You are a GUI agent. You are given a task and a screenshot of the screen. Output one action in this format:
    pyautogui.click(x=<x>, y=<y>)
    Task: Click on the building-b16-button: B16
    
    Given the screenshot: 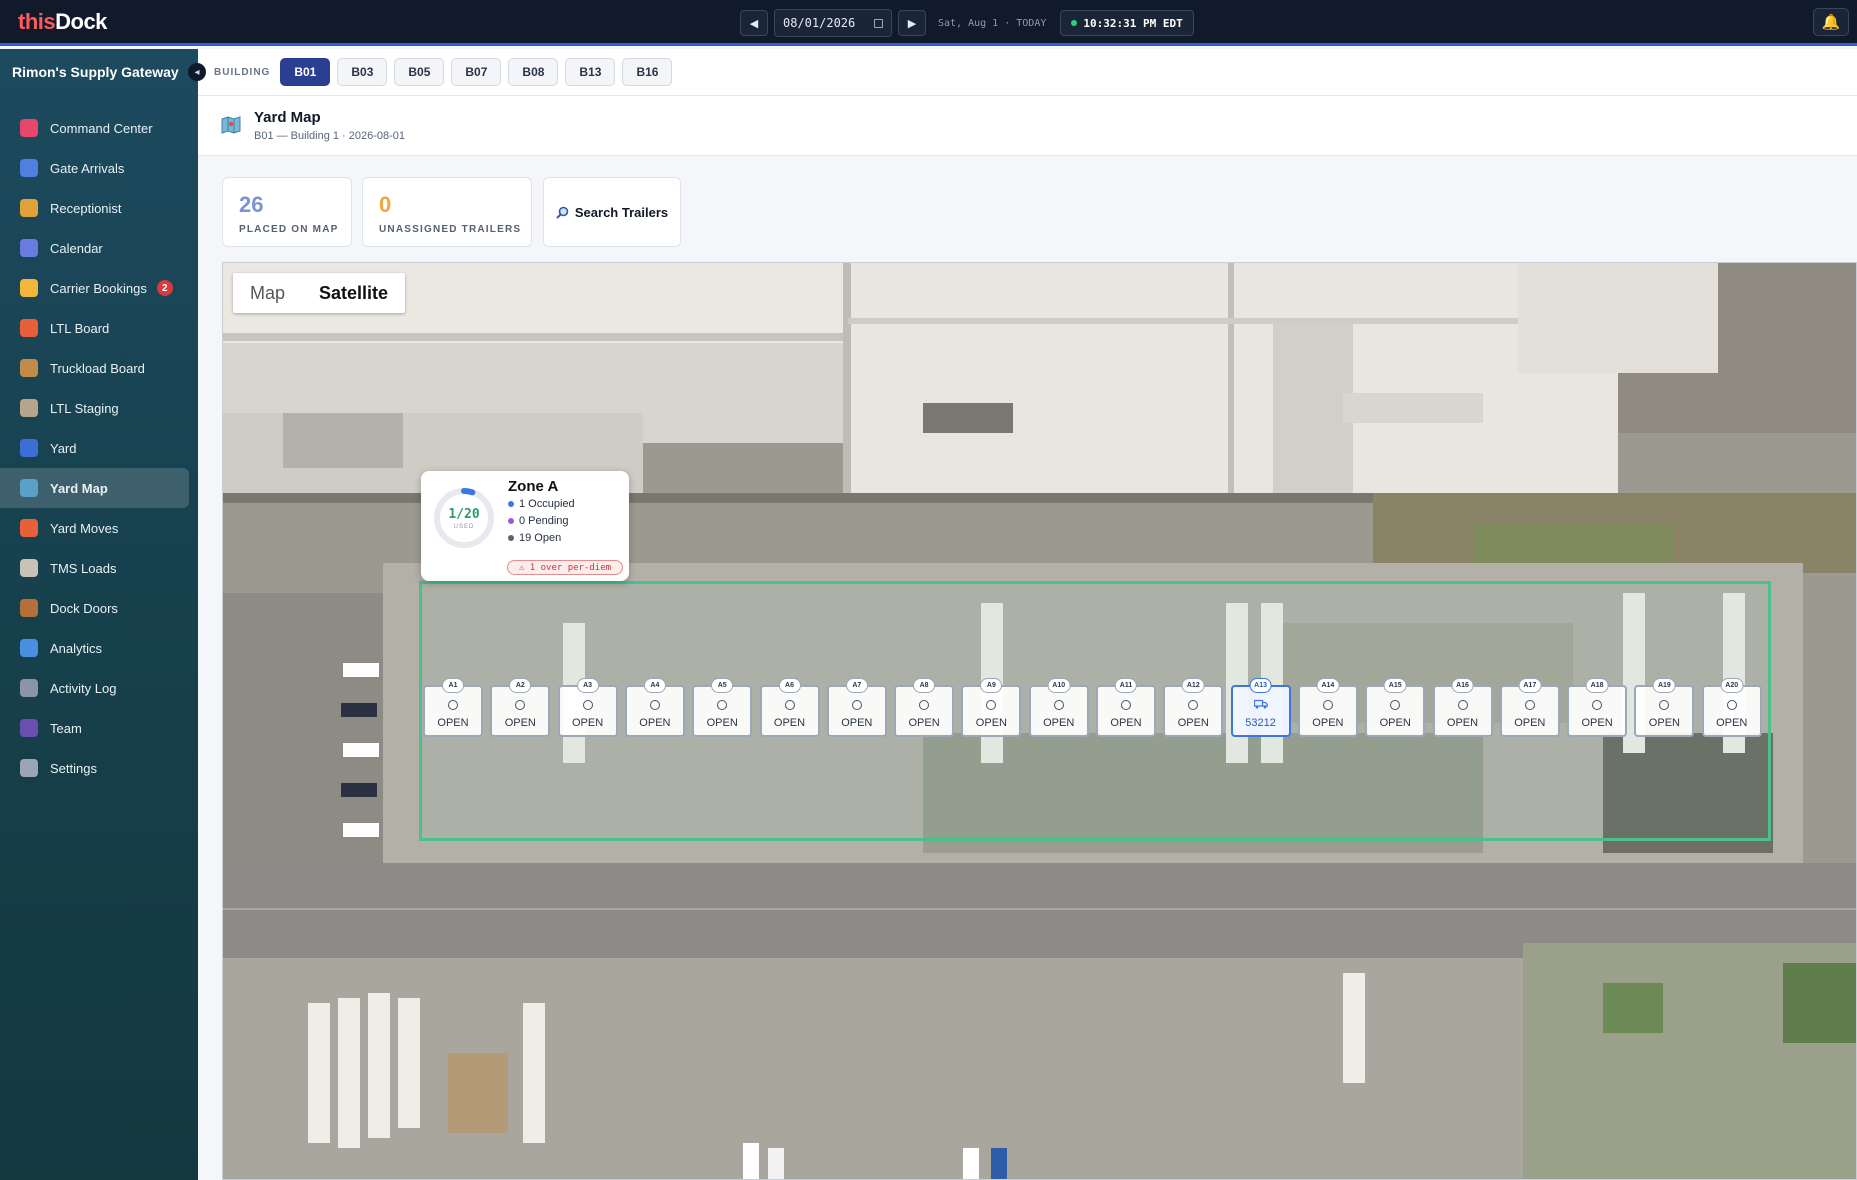 What is the action you would take?
    pyautogui.click(x=647, y=72)
    